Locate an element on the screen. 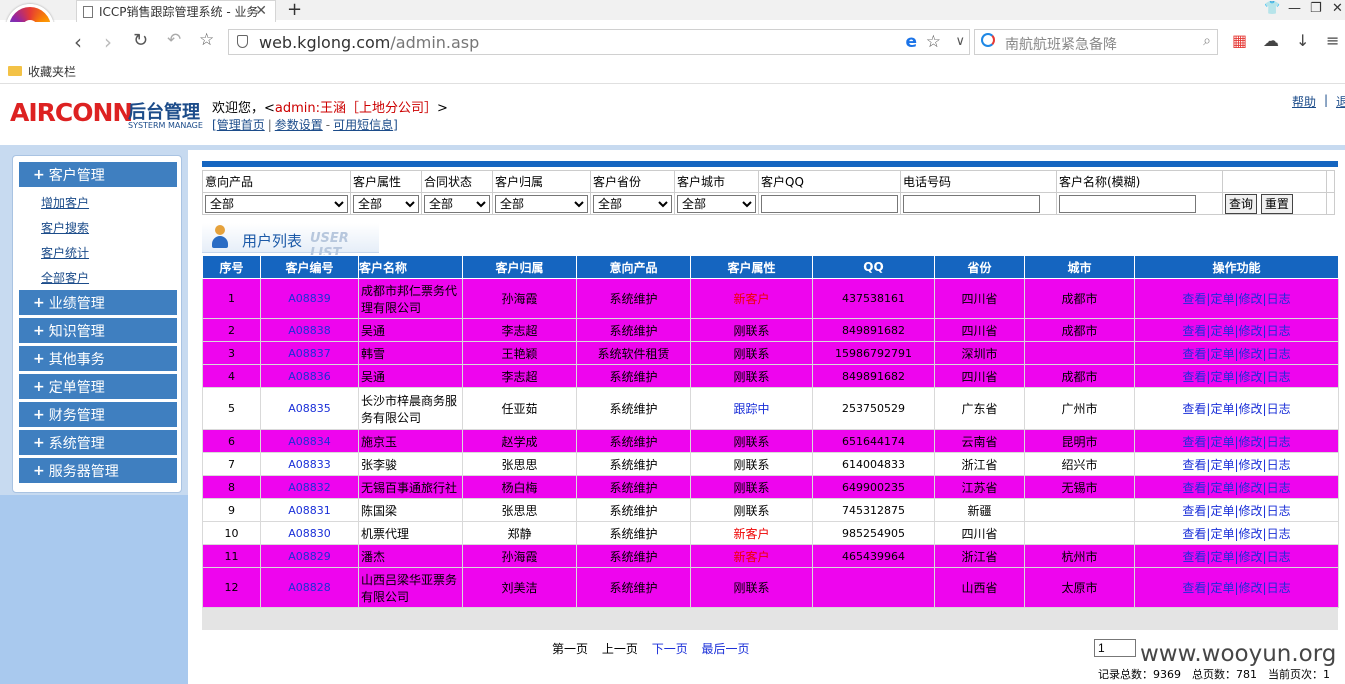  column-header: 操作功能 is located at coordinates (1236, 267).